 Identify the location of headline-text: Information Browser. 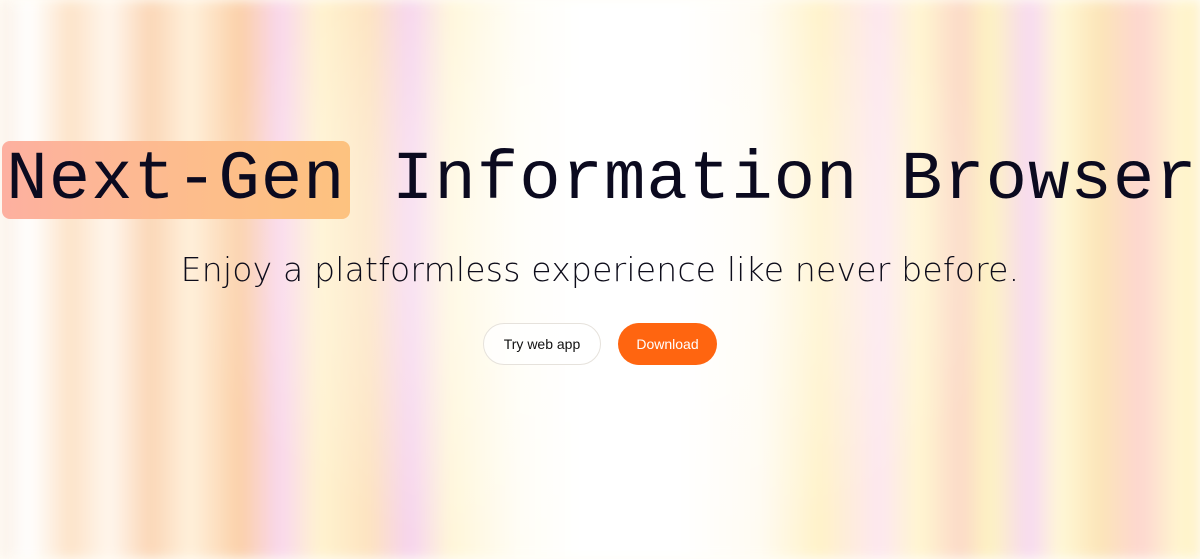
(773, 180).